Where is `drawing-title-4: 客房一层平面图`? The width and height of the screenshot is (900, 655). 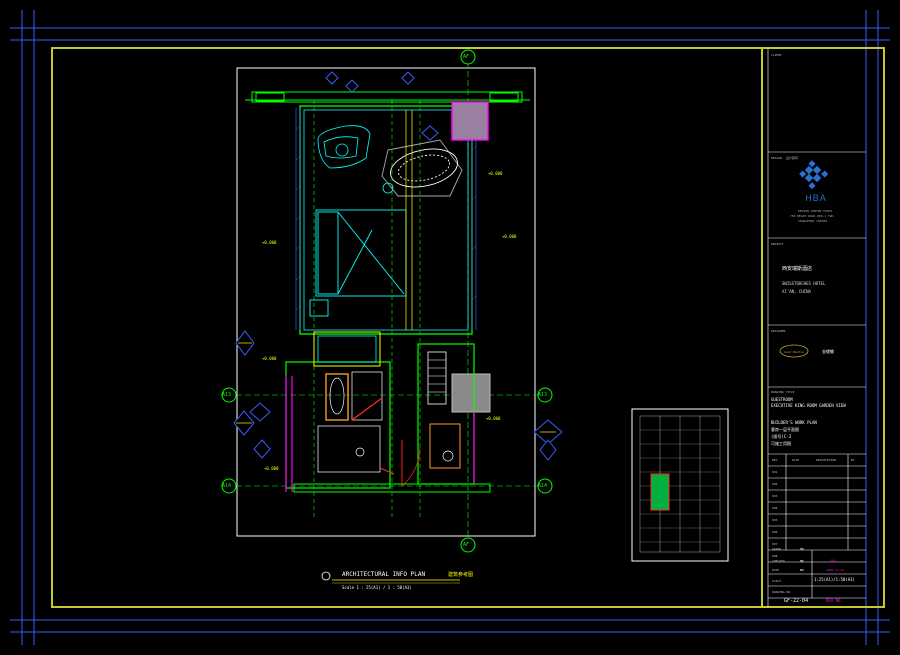
drawing-title-4: 客房一层平面图 is located at coordinates (785, 429).